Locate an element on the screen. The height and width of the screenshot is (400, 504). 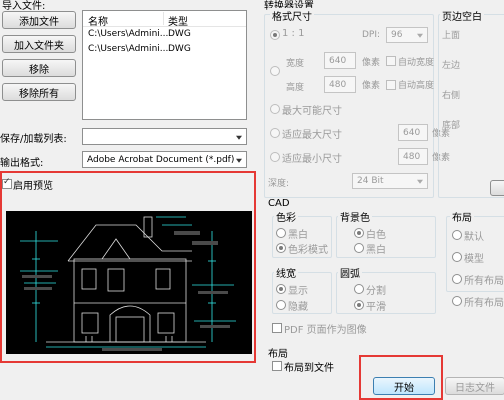
fit-max-label: 适应最大尺寸 is located at coordinates (312, 135).